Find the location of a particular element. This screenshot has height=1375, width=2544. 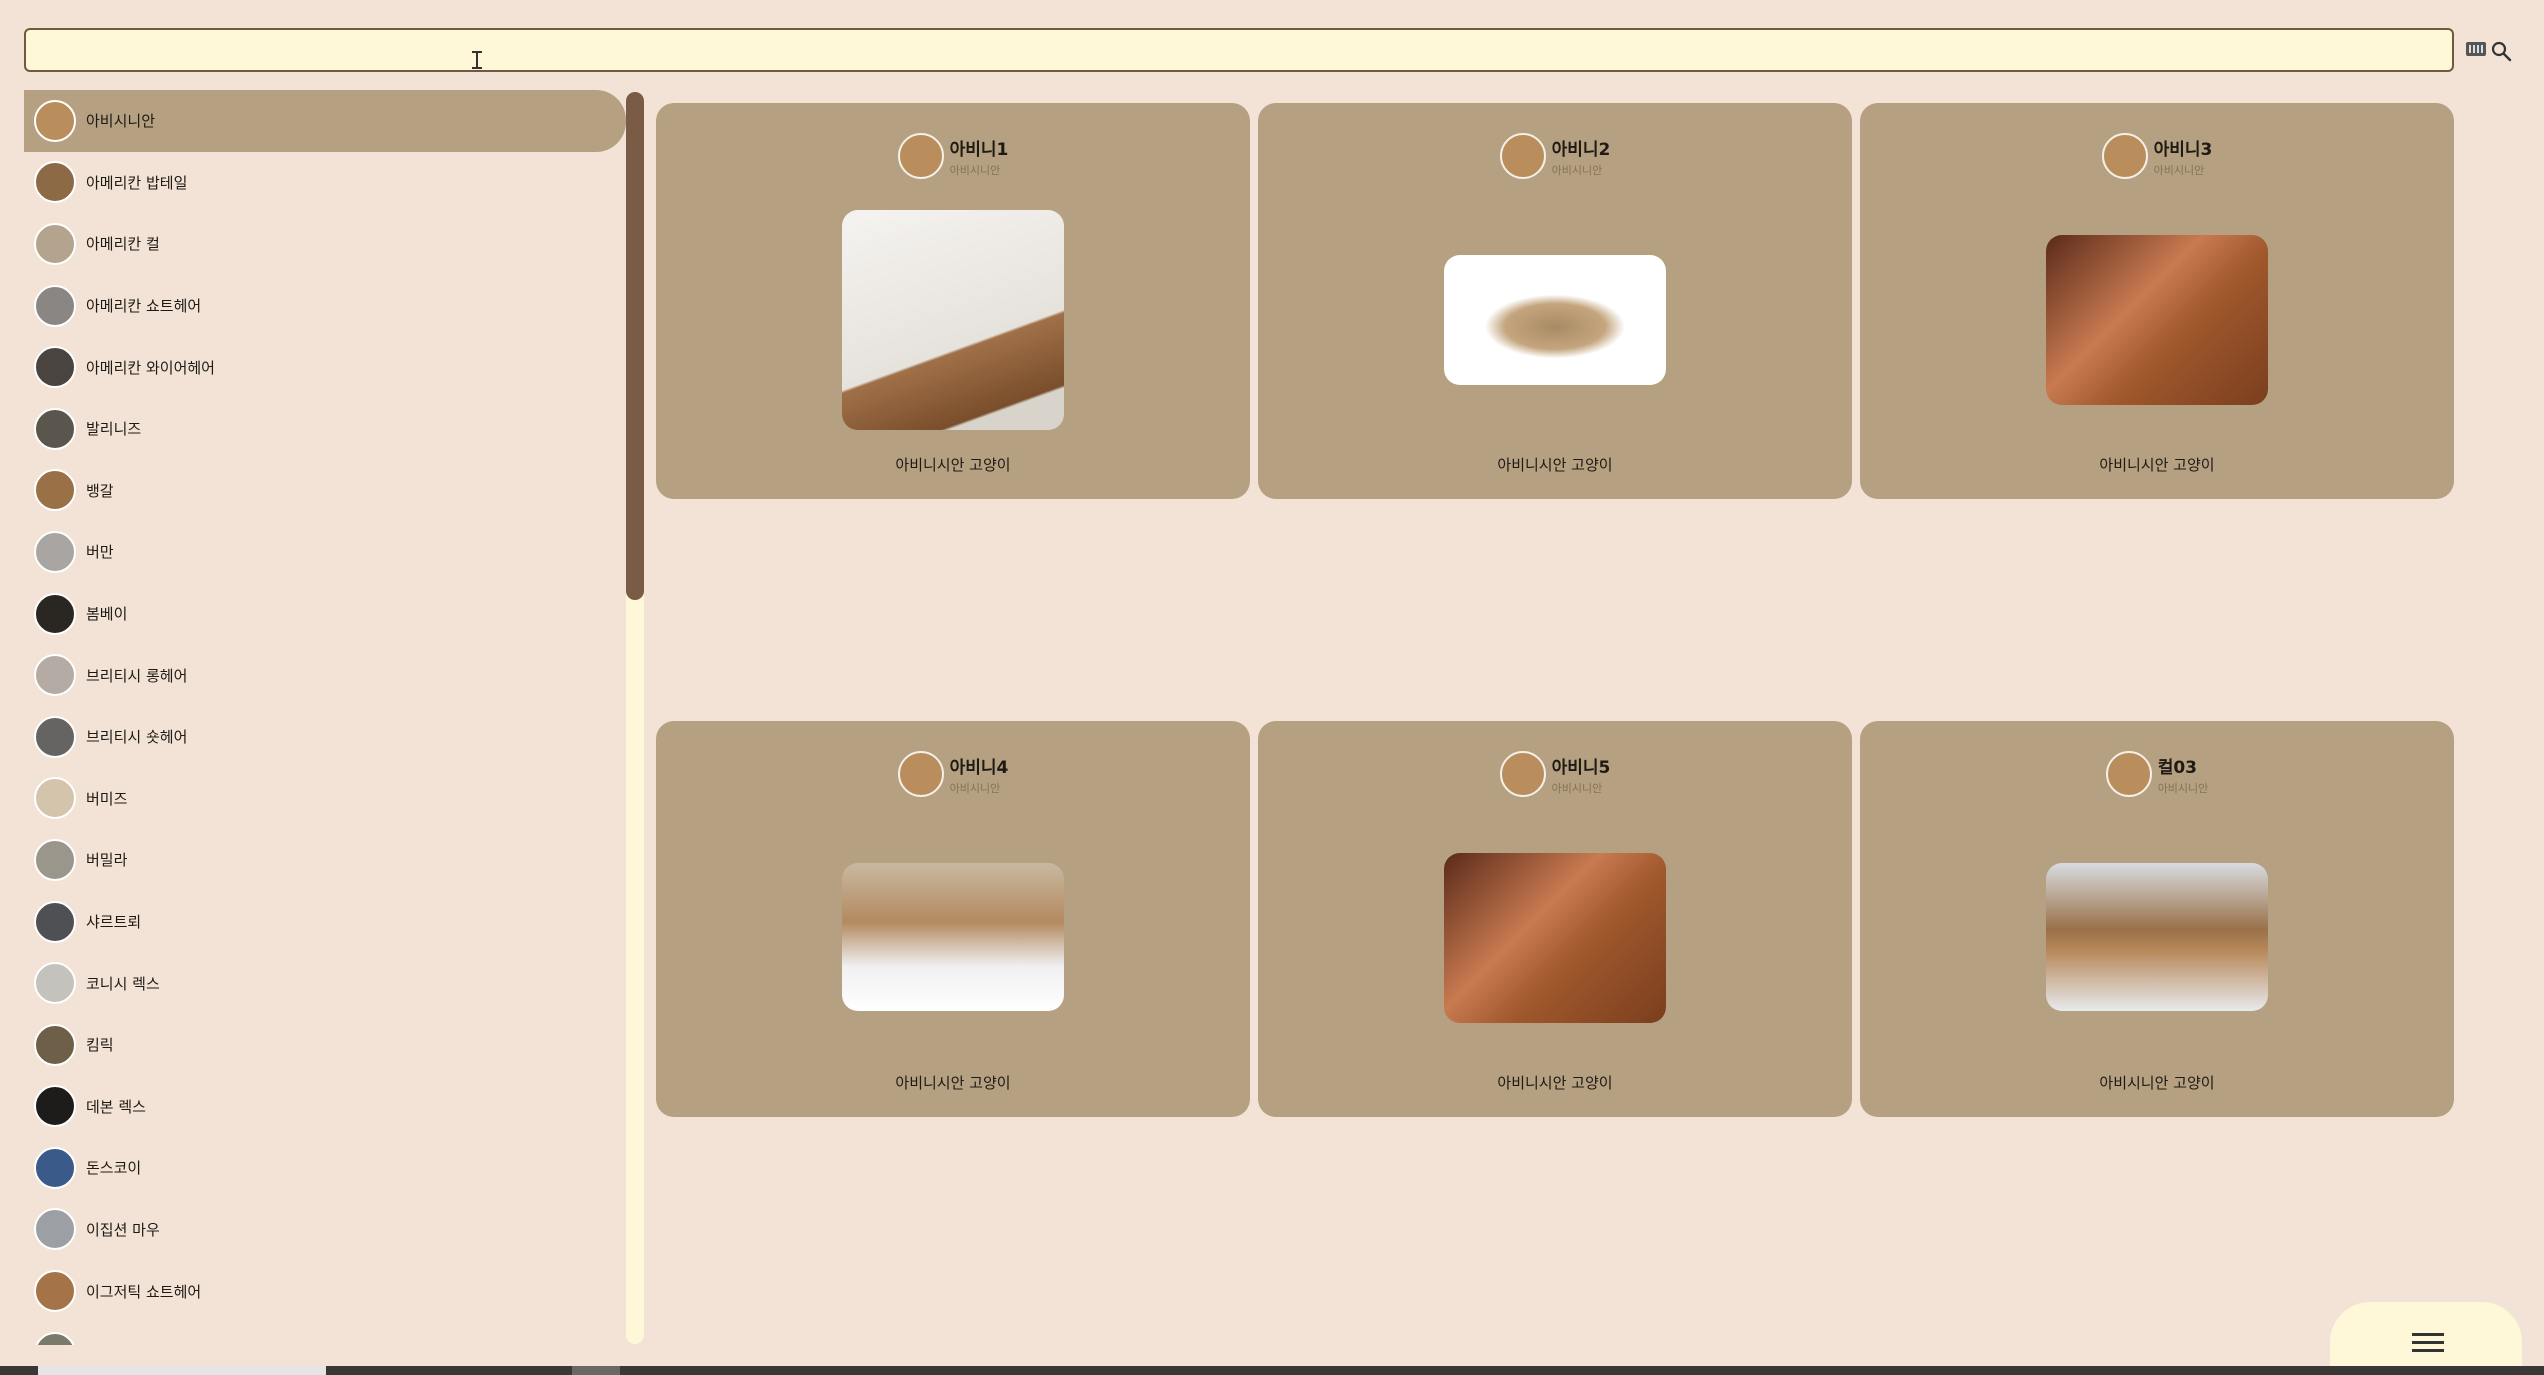

cat-card: 아비니2 아비시니안 아비니시안 고양이 is located at coordinates (1555, 301).